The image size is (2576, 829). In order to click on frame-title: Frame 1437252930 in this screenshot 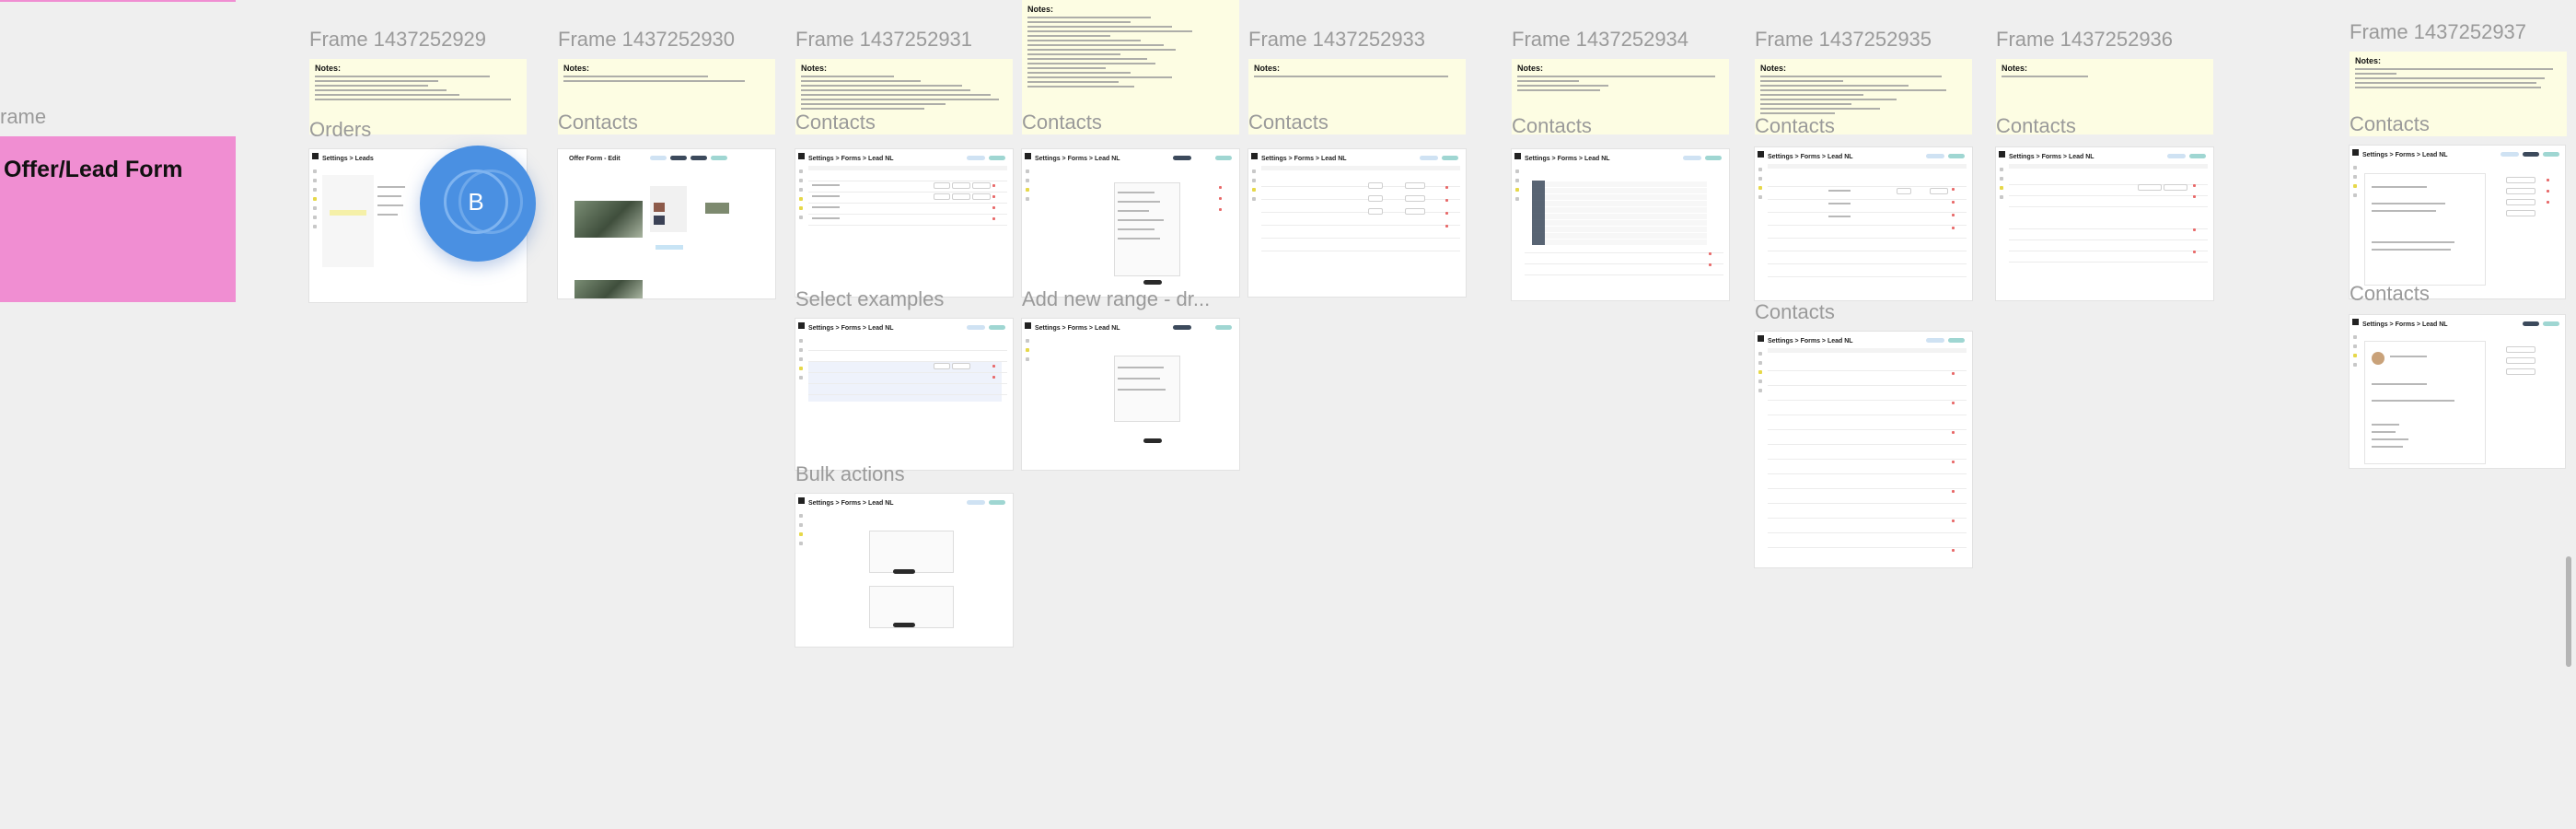, I will do `click(646, 40)`.